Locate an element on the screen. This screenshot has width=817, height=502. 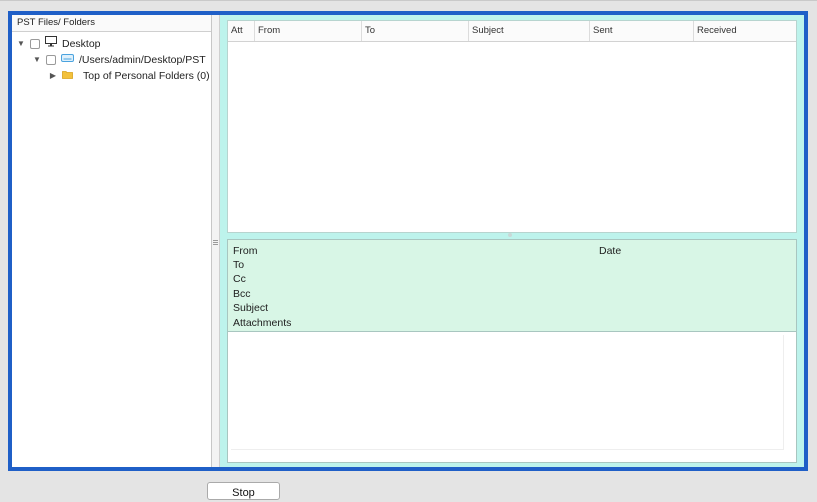
horizontal-splitter-handle is located at coordinates (510, 235).